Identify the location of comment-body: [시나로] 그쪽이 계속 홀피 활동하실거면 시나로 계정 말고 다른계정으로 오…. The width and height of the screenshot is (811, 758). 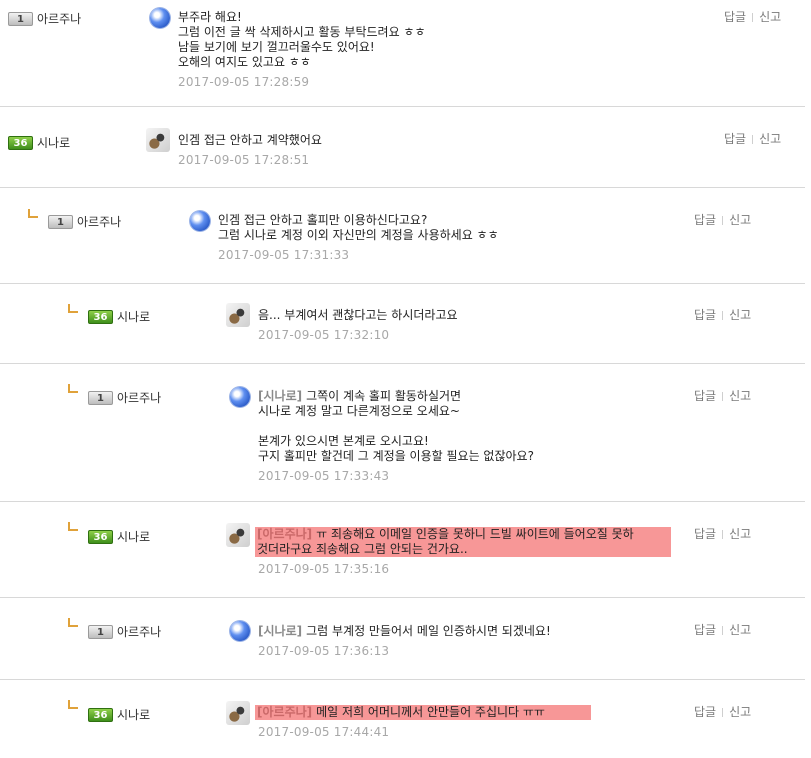
(396, 436).